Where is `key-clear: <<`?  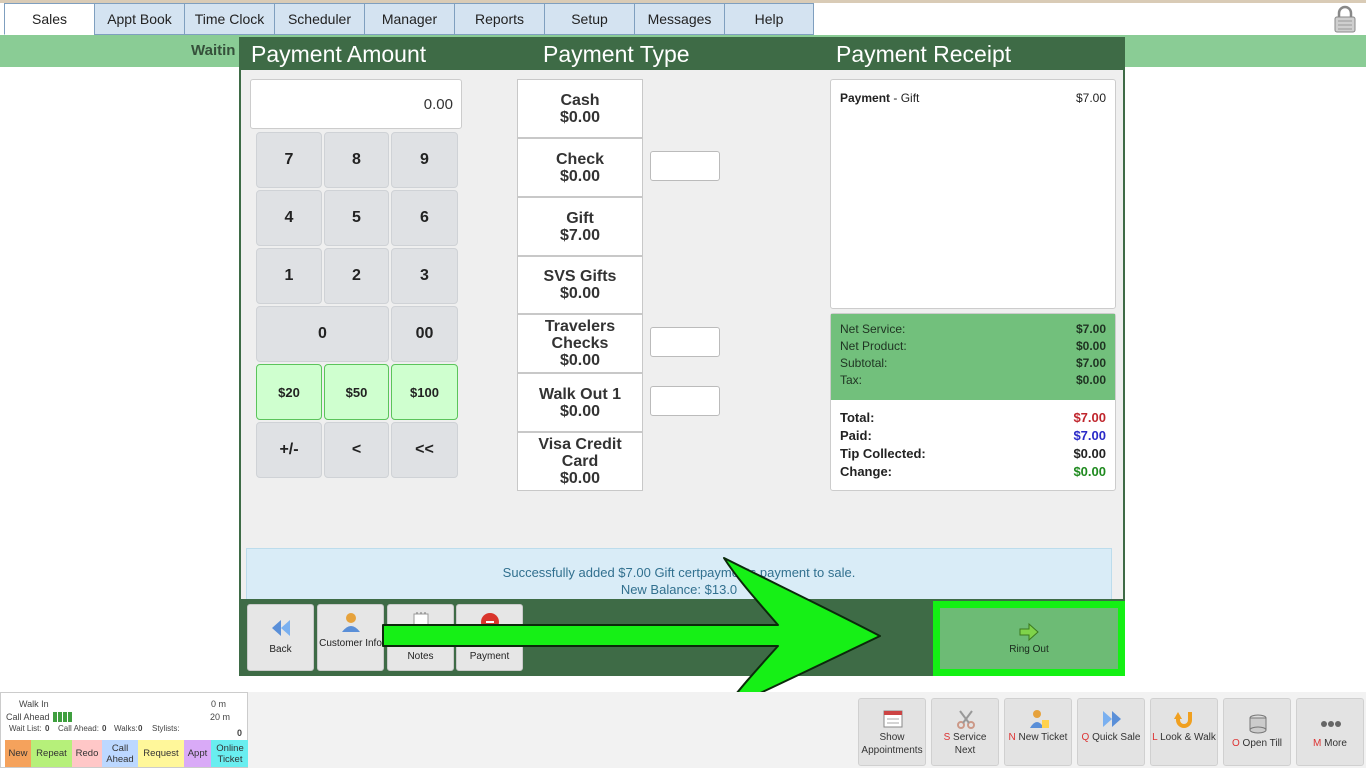
key-clear: << is located at coordinates (424, 450).